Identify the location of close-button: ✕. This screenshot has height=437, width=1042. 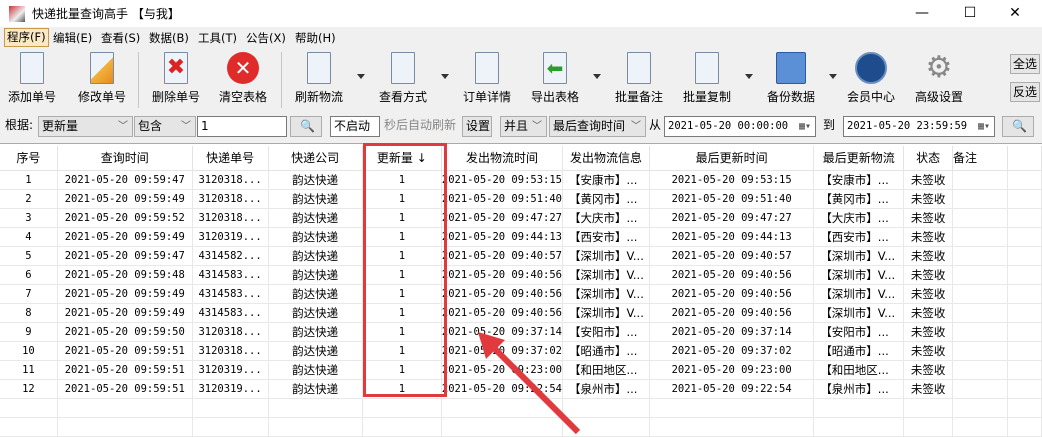
(1015, 13).